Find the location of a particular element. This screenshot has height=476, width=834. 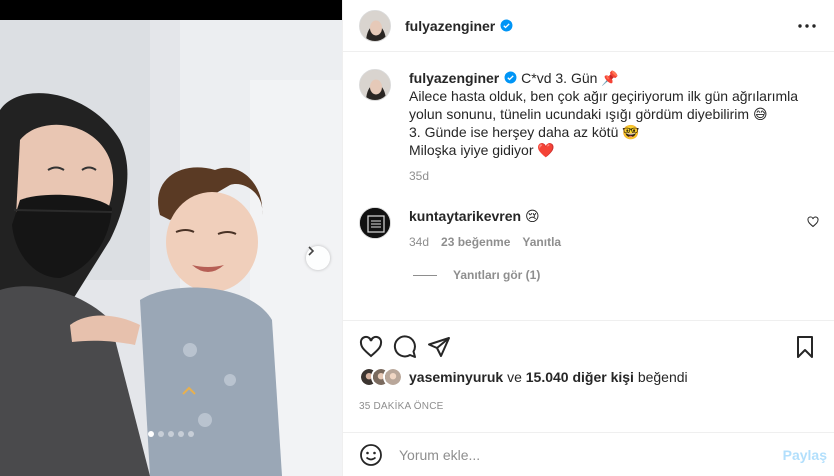

post-comment-button: Paylaş is located at coordinates (805, 455).